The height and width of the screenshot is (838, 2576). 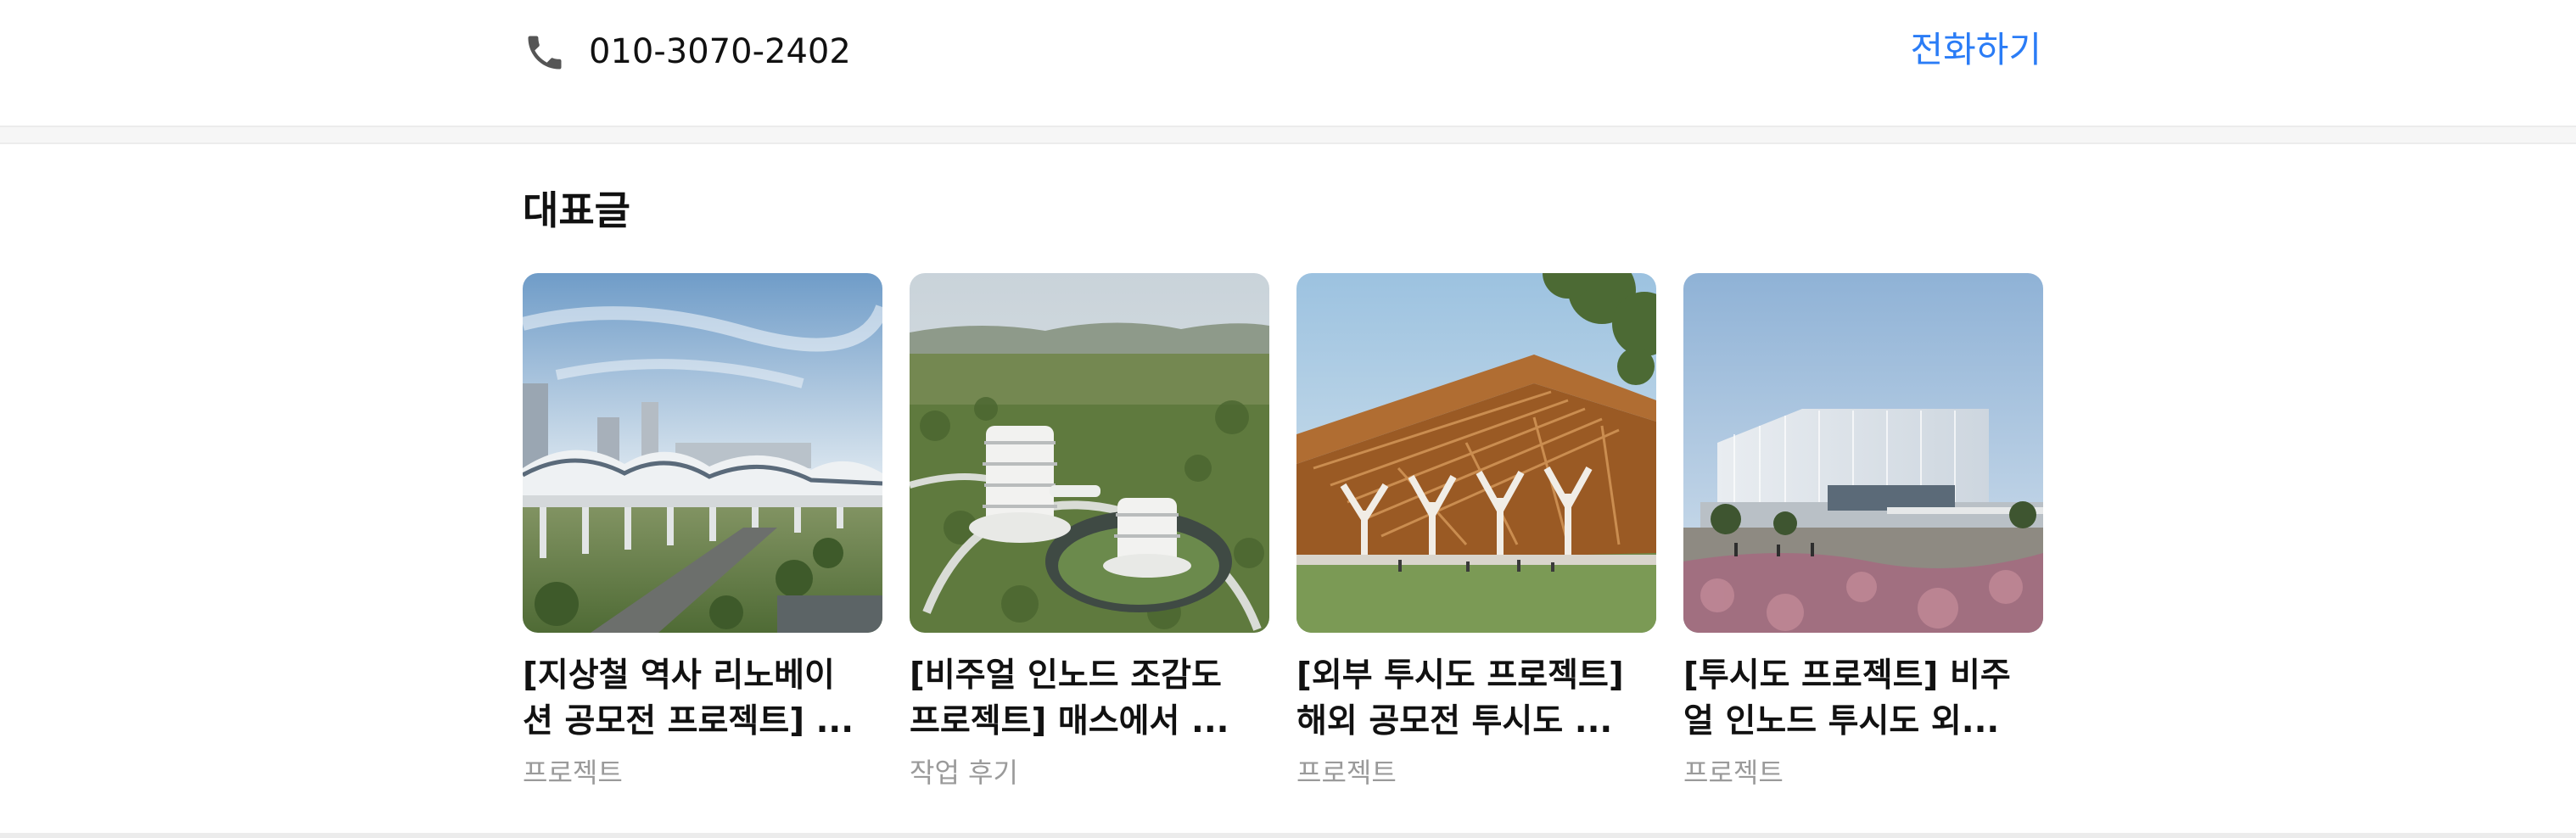 I want to click on post-title-line: [외부 투시도 프로젝트], so click(x=1460, y=675).